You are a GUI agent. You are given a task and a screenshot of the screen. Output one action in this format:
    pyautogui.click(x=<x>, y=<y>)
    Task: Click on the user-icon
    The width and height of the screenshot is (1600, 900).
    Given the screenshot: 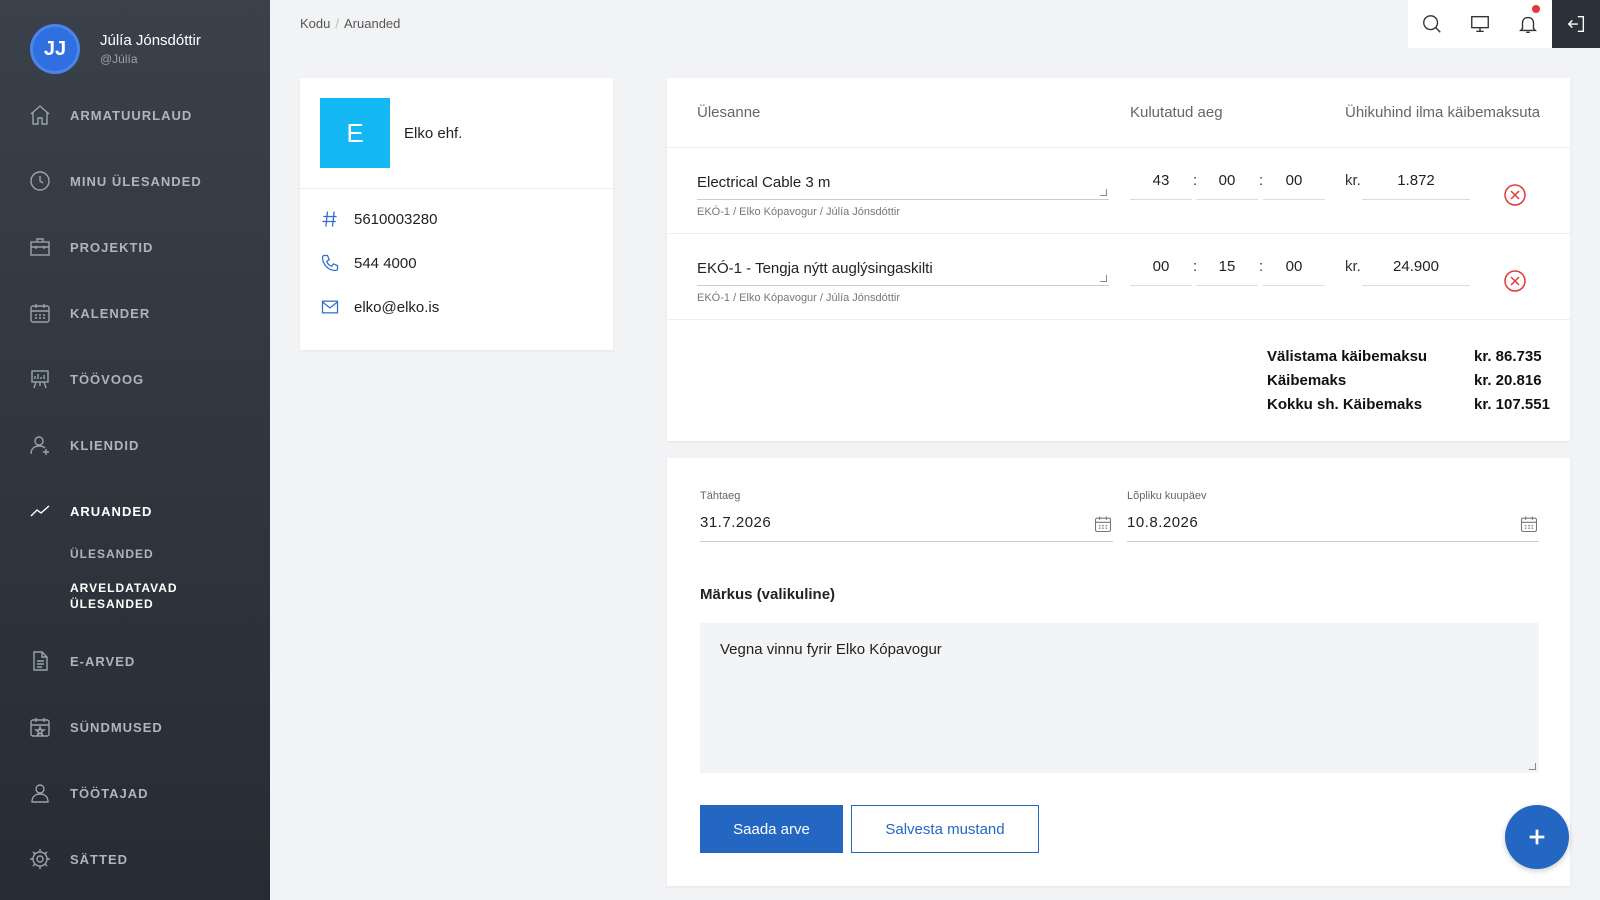 What is the action you would take?
    pyautogui.click(x=39, y=445)
    